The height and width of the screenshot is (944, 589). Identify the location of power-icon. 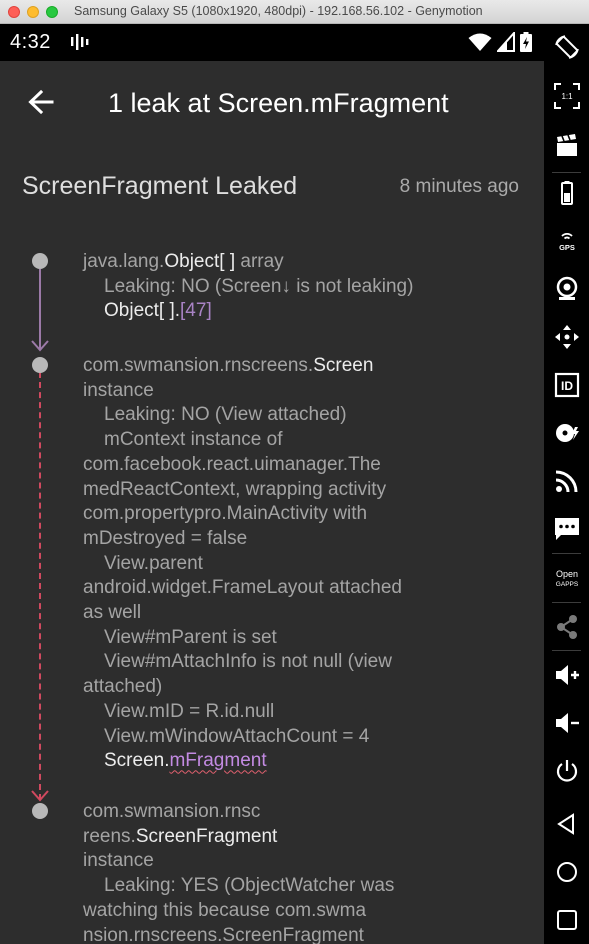
(566, 770).